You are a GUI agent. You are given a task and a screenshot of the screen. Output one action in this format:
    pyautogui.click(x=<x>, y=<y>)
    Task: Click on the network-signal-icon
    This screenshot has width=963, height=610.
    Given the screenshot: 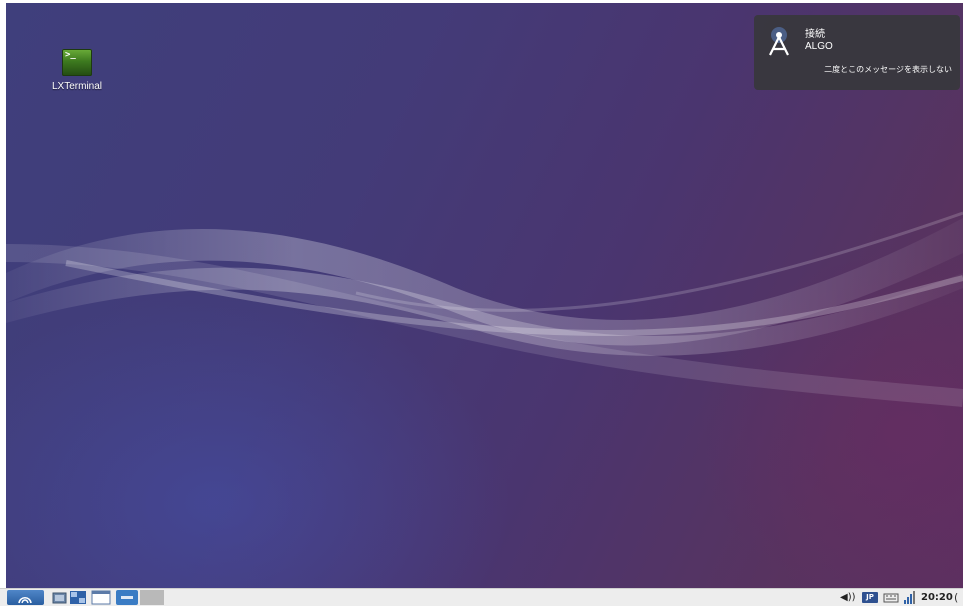 What is the action you would take?
    pyautogui.click(x=910, y=597)
    